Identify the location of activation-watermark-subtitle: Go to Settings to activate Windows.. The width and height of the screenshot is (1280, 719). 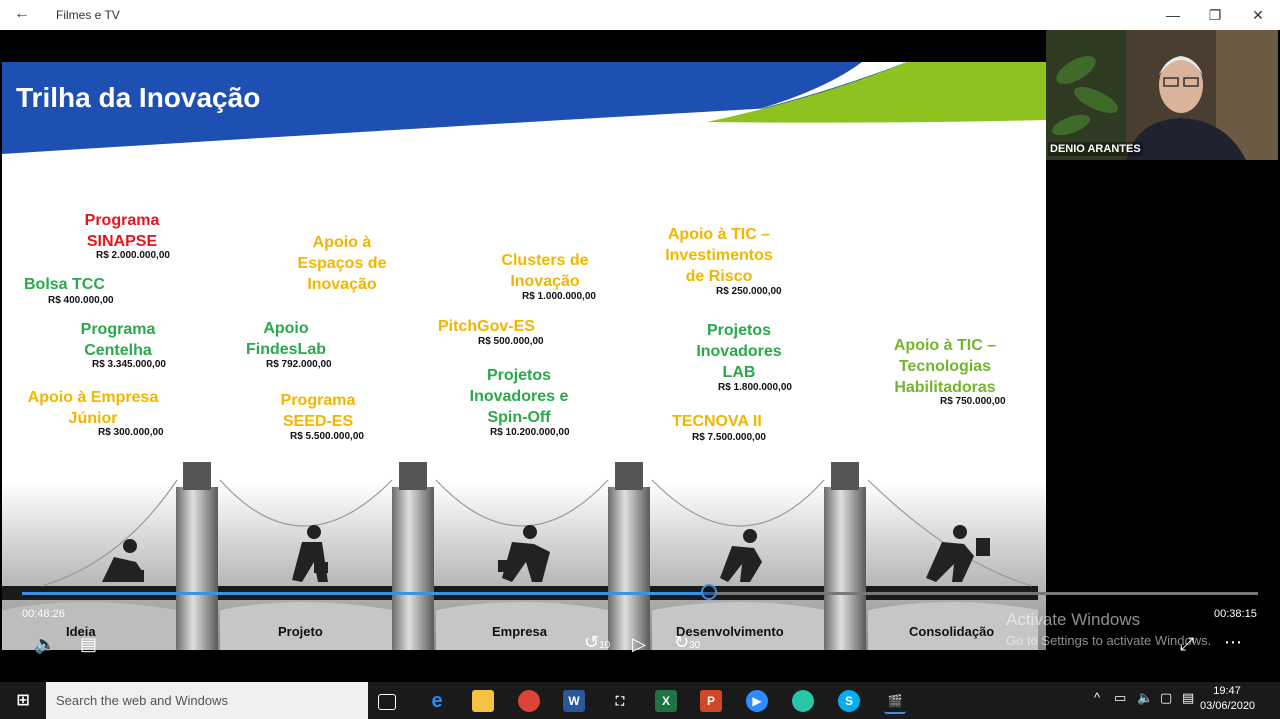
(1109, 640).